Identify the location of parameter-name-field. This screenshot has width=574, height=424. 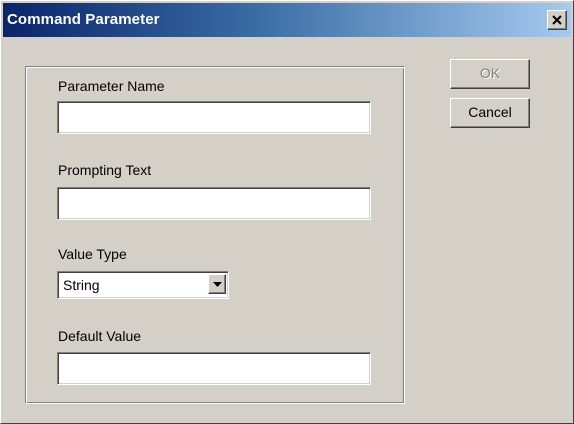
(214, 117).